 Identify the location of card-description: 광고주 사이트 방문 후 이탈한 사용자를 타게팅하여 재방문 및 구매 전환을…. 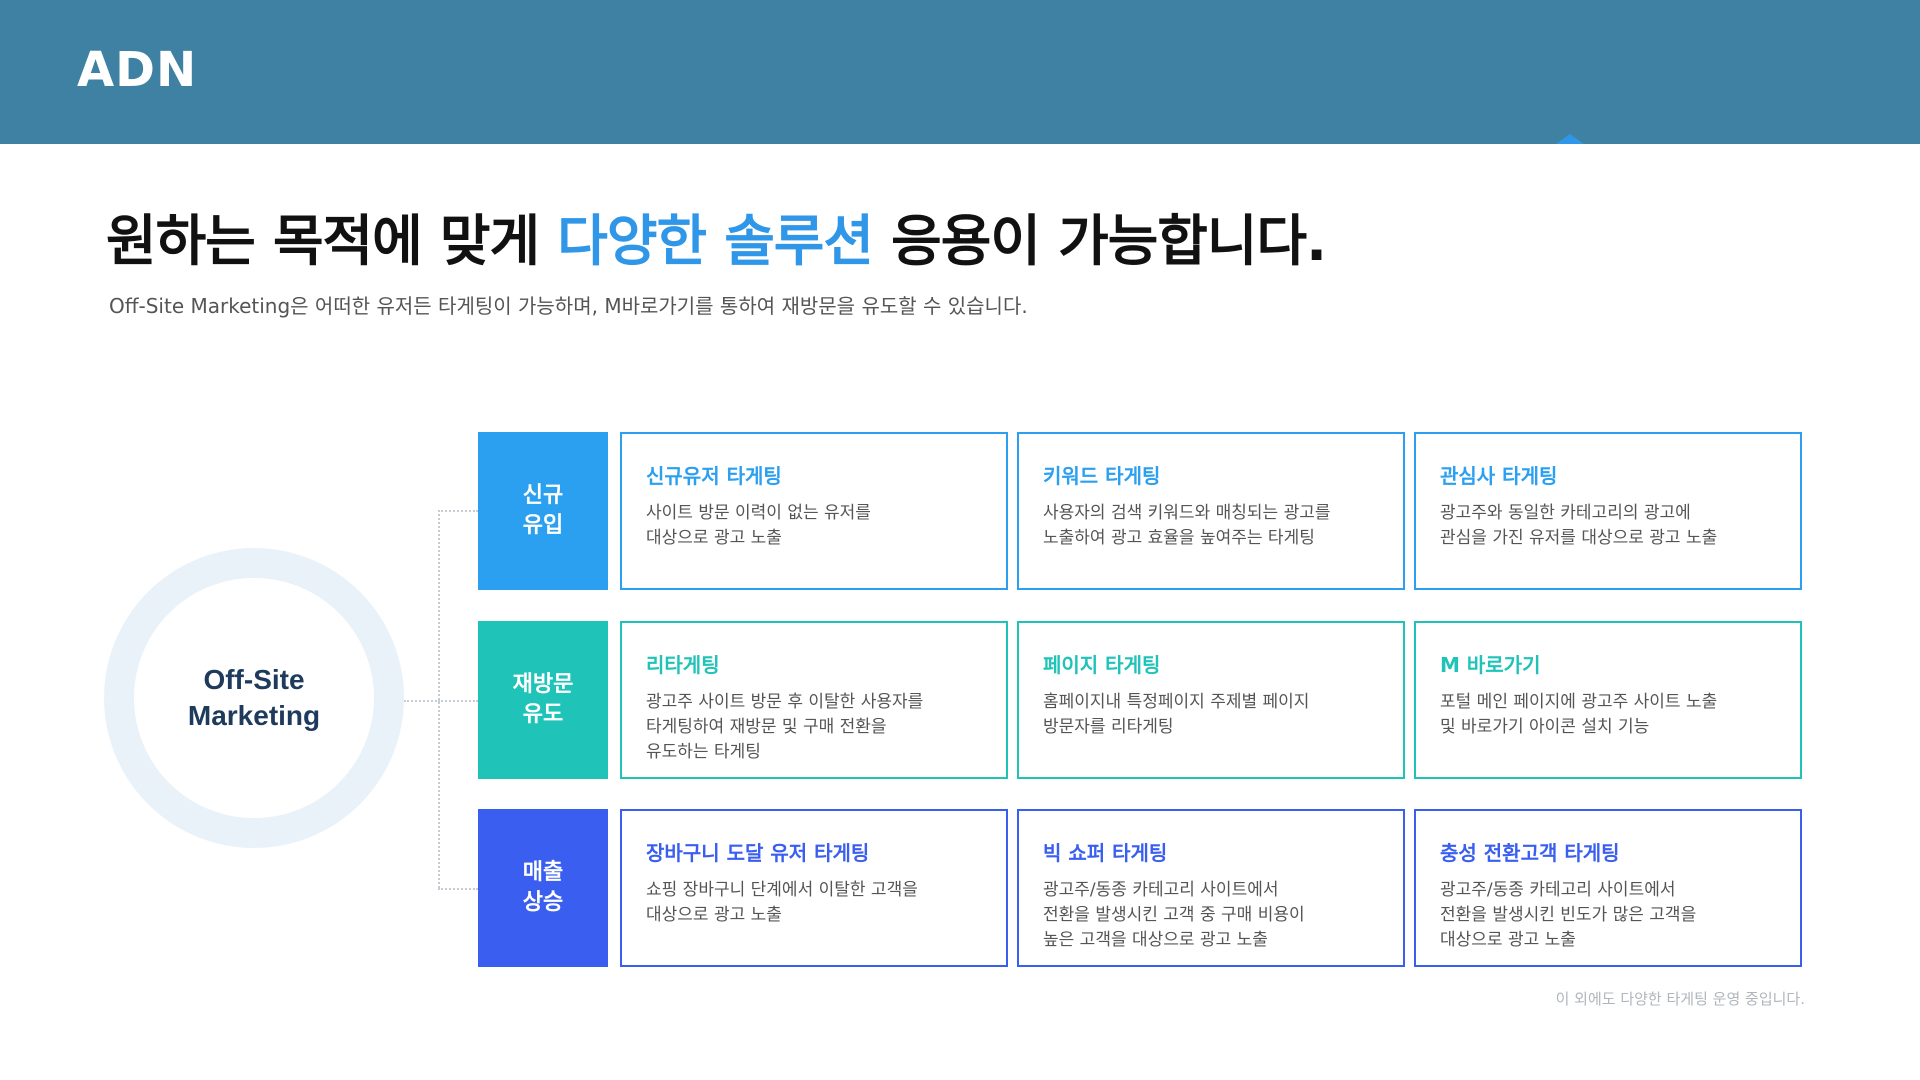
(785, 727).